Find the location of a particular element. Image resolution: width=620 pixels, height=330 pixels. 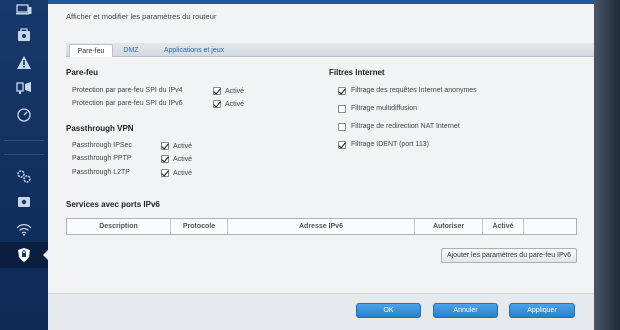

settings-icon is located at coordinates (24, 176).